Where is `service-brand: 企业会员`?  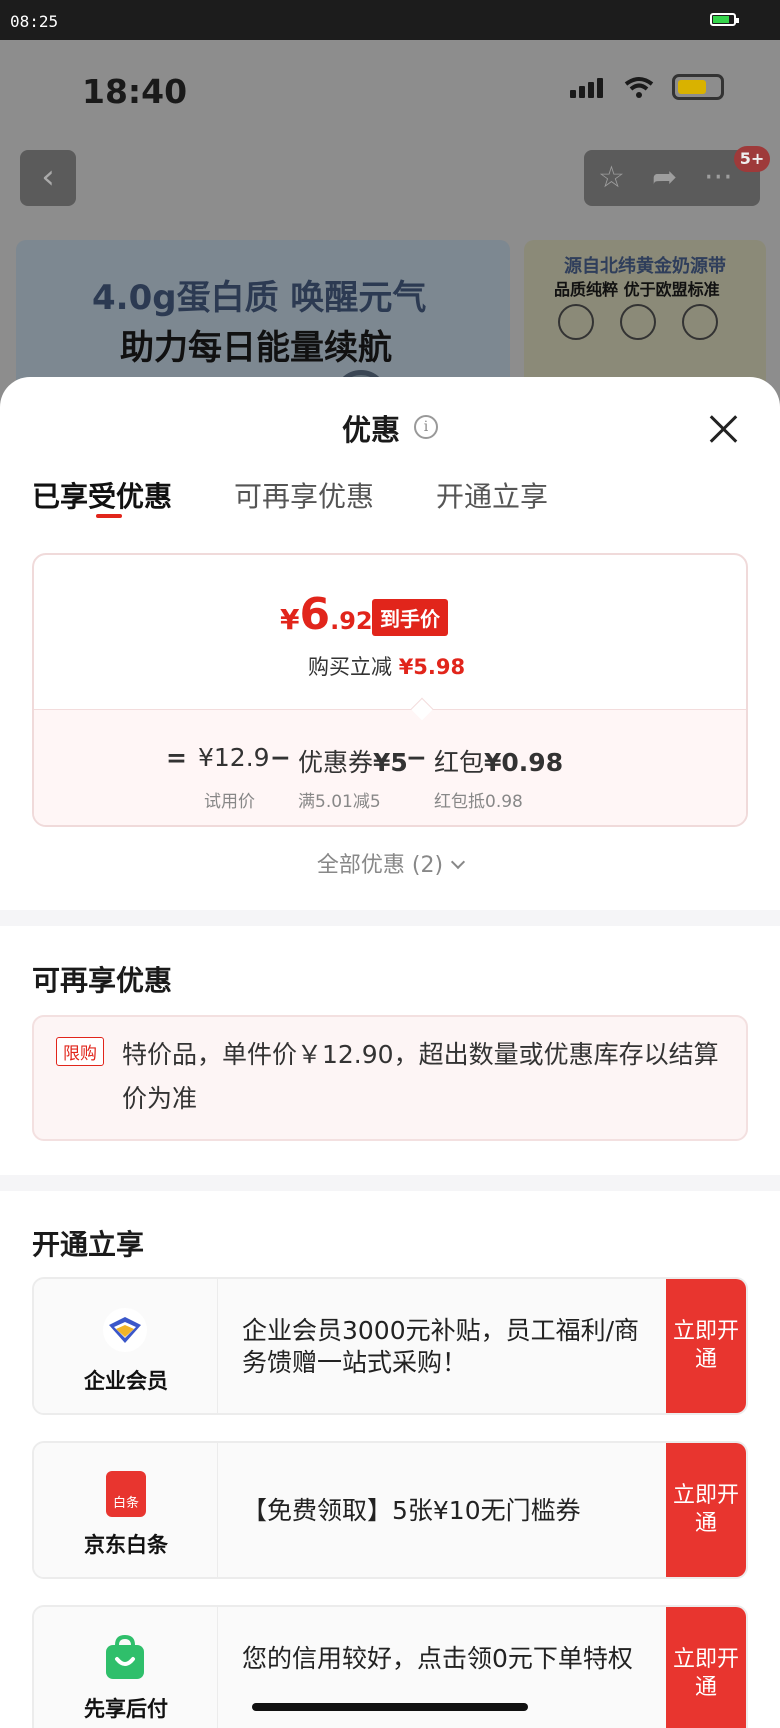
service-brand: 企业会员 is located at coordinates (126, 1346).